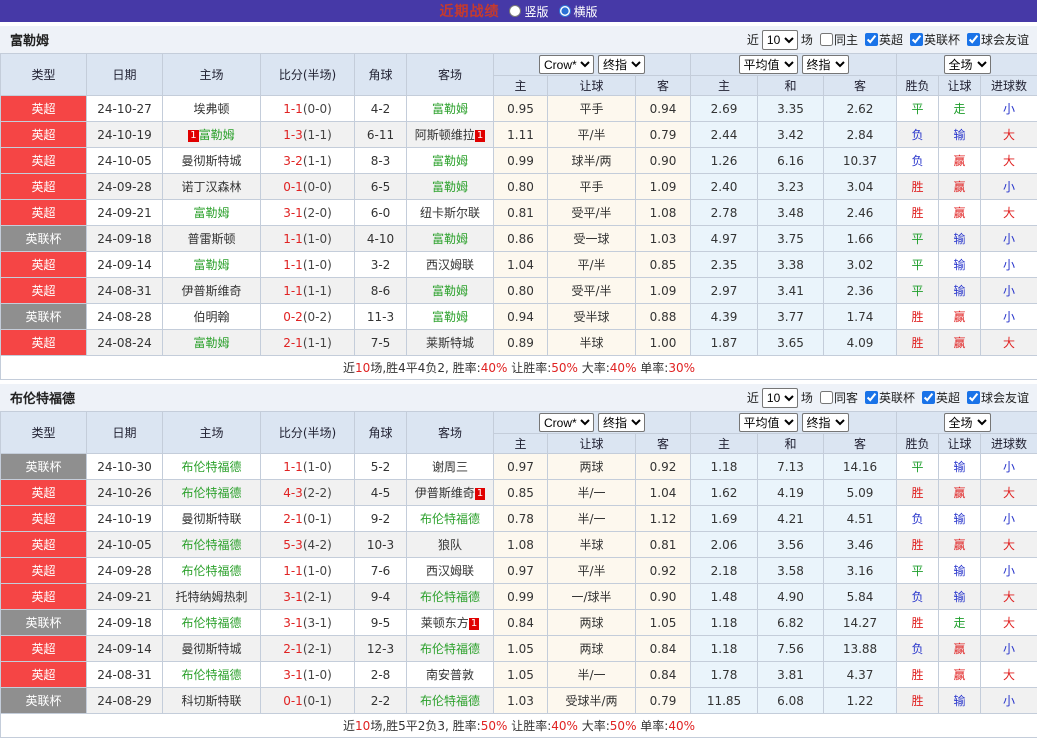  I want to click on full-time-score: 3-2, so click(293, 161).